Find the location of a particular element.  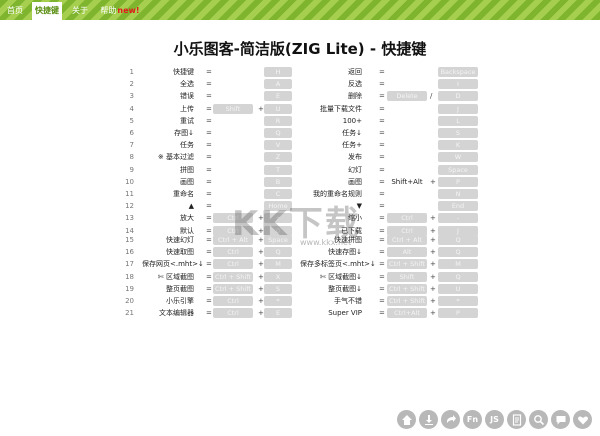

right-modifier-key: Shift+Alt is located at coordinates (407, 181).